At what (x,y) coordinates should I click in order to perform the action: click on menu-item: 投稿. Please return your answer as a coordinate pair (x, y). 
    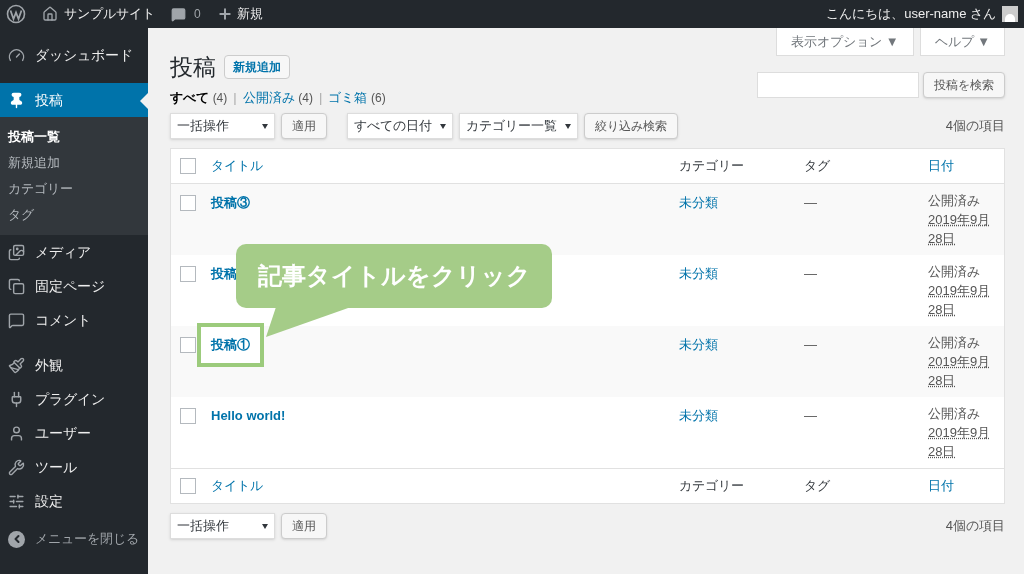
    Looking at the image, I should click on (74, 100).